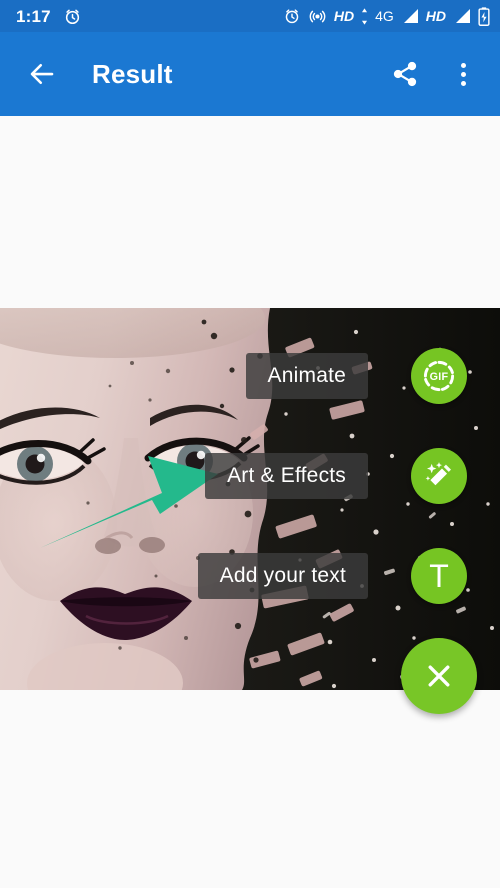 The height and width of the screenshot is (888, 500). What do you see at coordinates (42, 74) in the screenshot?
I see `back-arrow-icon` at bounding box center [42, 74].